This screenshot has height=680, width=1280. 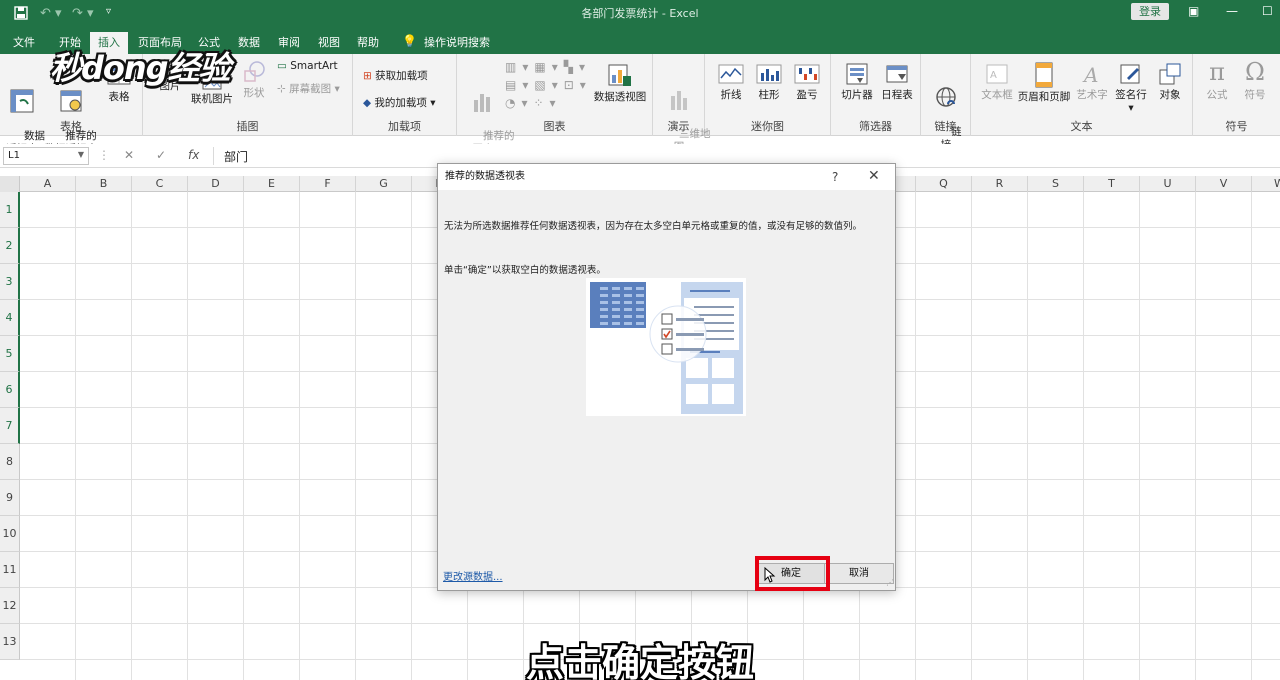 I want to click on group-tours: 三维地 图 演示, so click(x=682, y=103).